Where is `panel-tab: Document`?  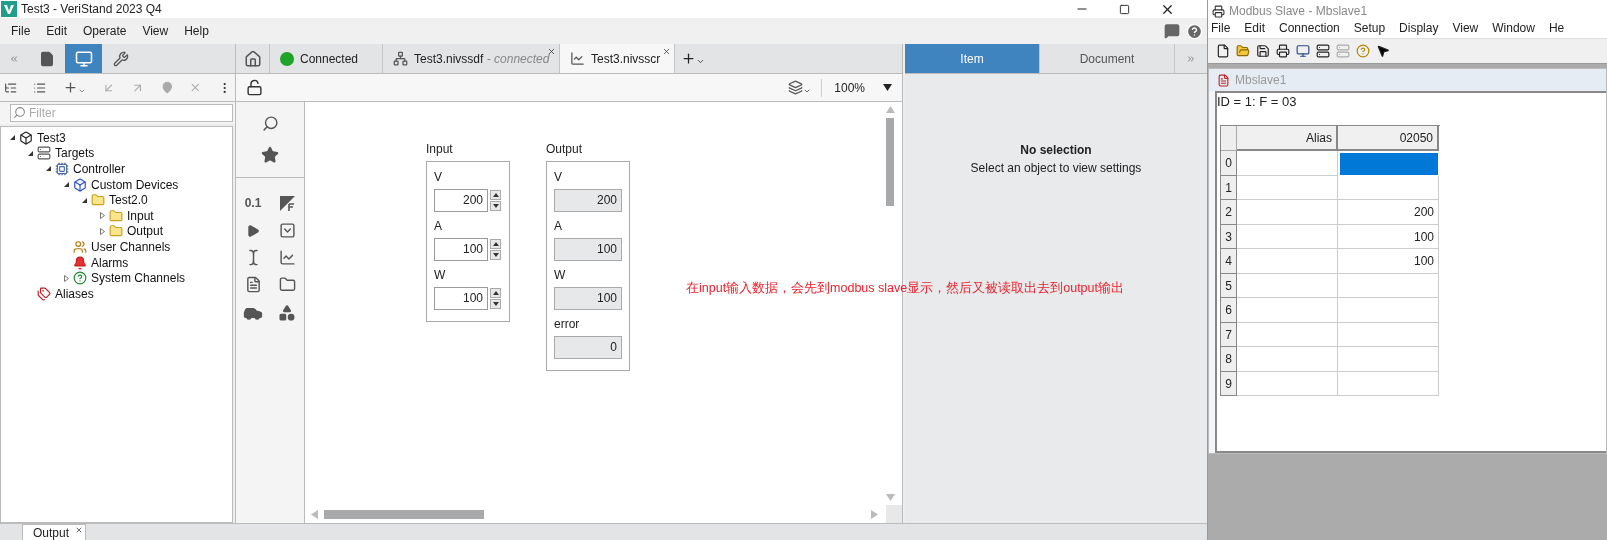
panel-tab: Document is located at coordinates (1107, 58).